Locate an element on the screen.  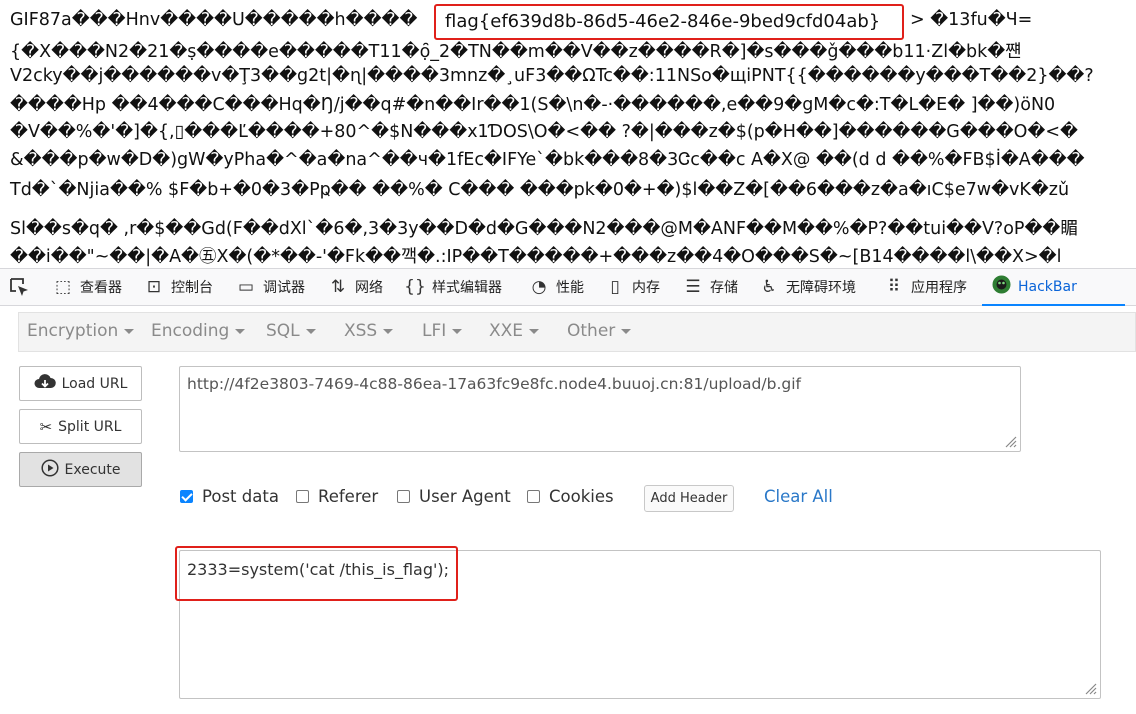
menu-sql: SQL is located at coordinates (291, 331).